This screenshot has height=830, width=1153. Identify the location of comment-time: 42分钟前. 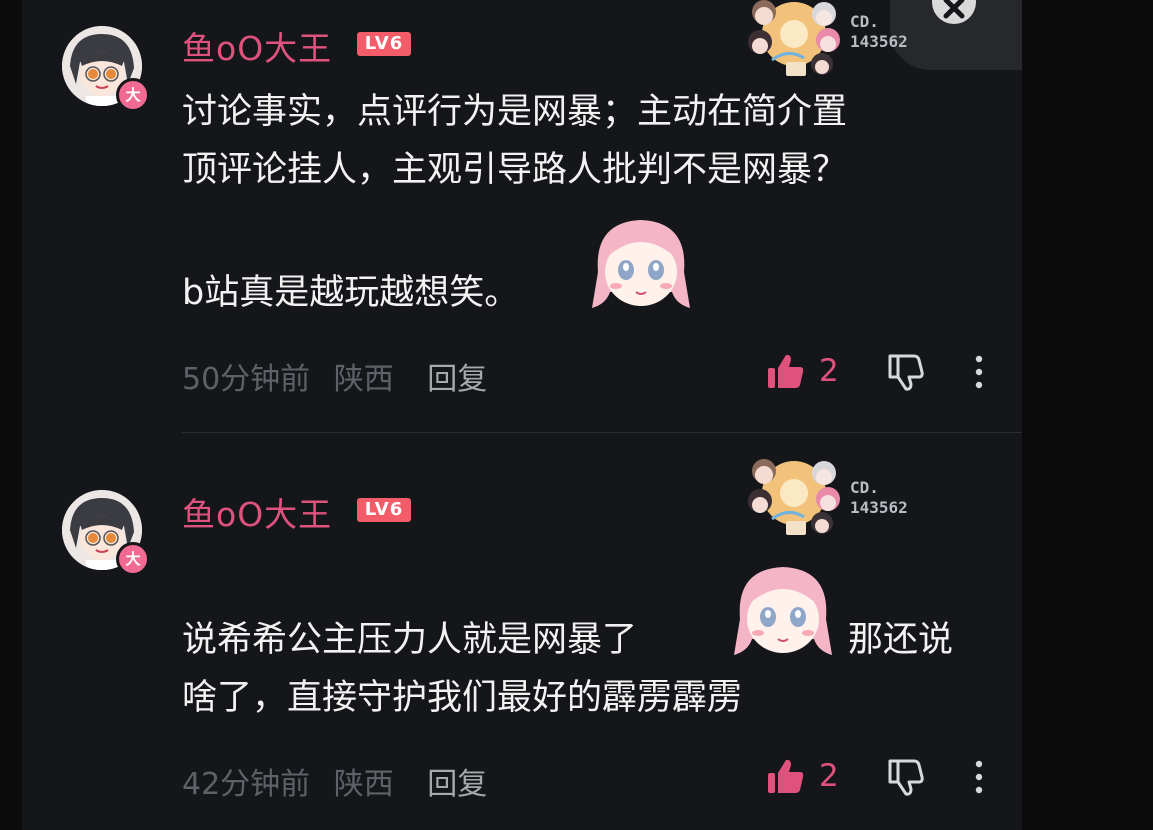
(246, 784).